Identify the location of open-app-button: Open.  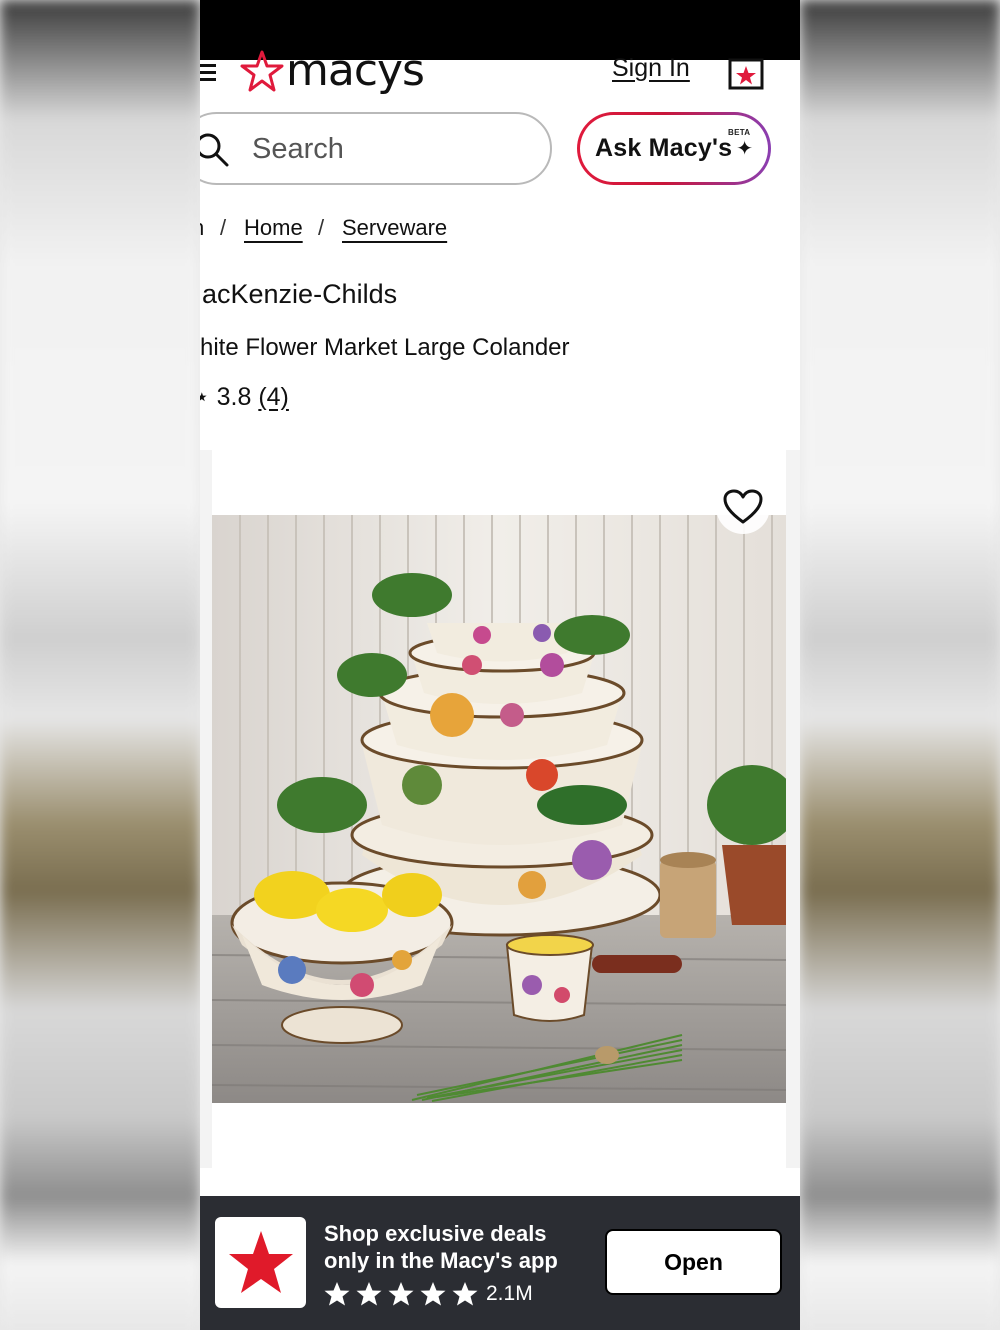
(693, 1262).